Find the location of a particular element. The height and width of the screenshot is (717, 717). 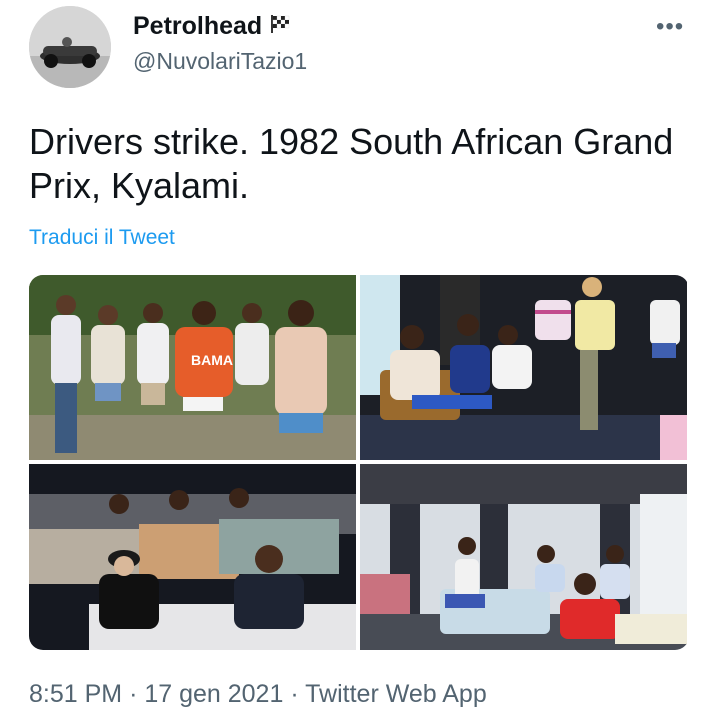

author-name: Petrolhead is located at coordinates (212, 26).